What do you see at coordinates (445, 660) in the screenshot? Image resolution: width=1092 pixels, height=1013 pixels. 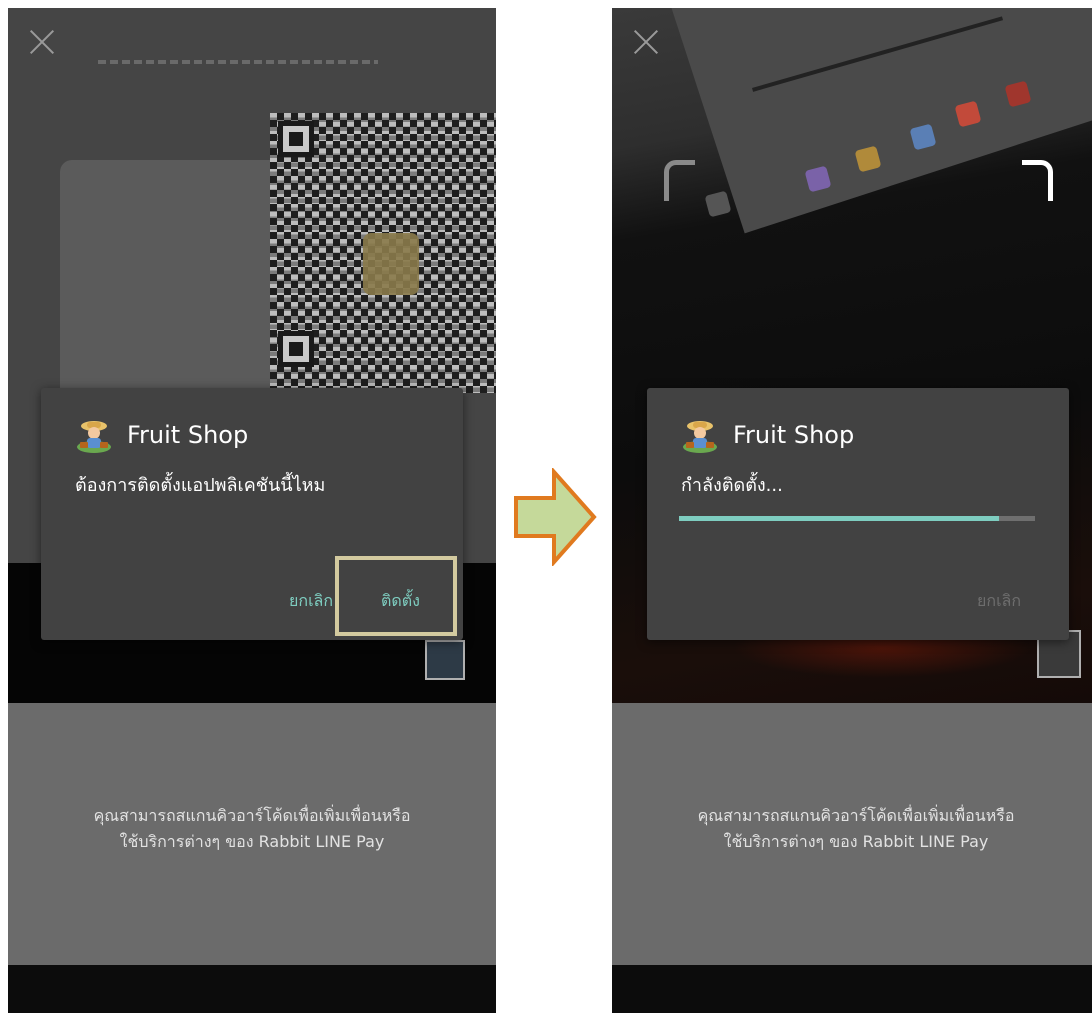 I see `gallery-thumbnail` at bounding box center [445, 660].